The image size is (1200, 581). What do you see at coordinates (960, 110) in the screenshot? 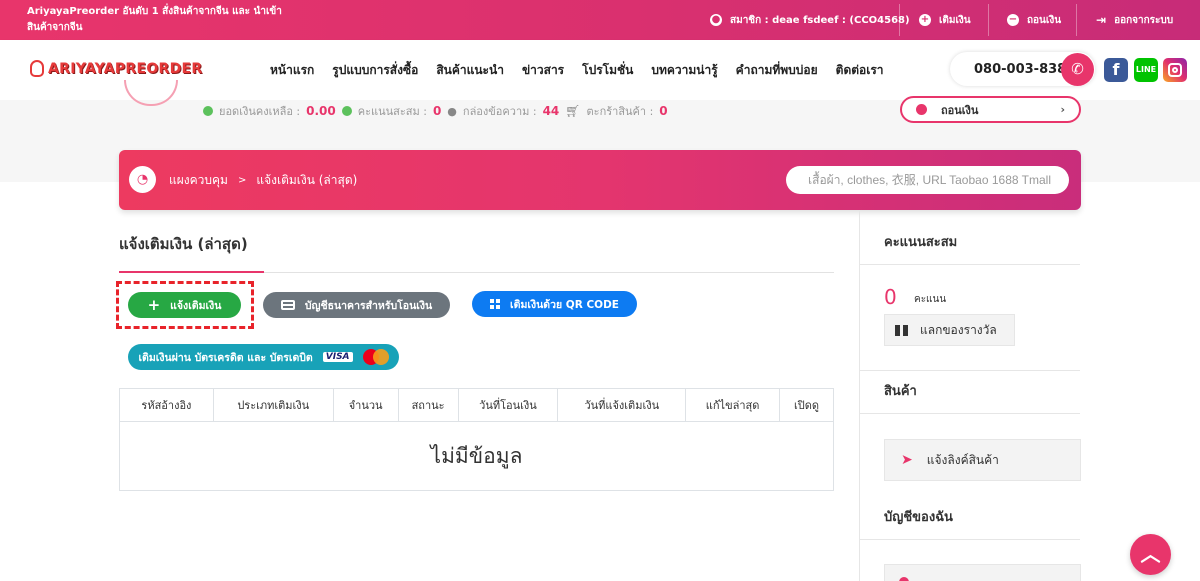
I see `withdraw-button-label: ถอนเงิน` at bounding box center [960, 110].